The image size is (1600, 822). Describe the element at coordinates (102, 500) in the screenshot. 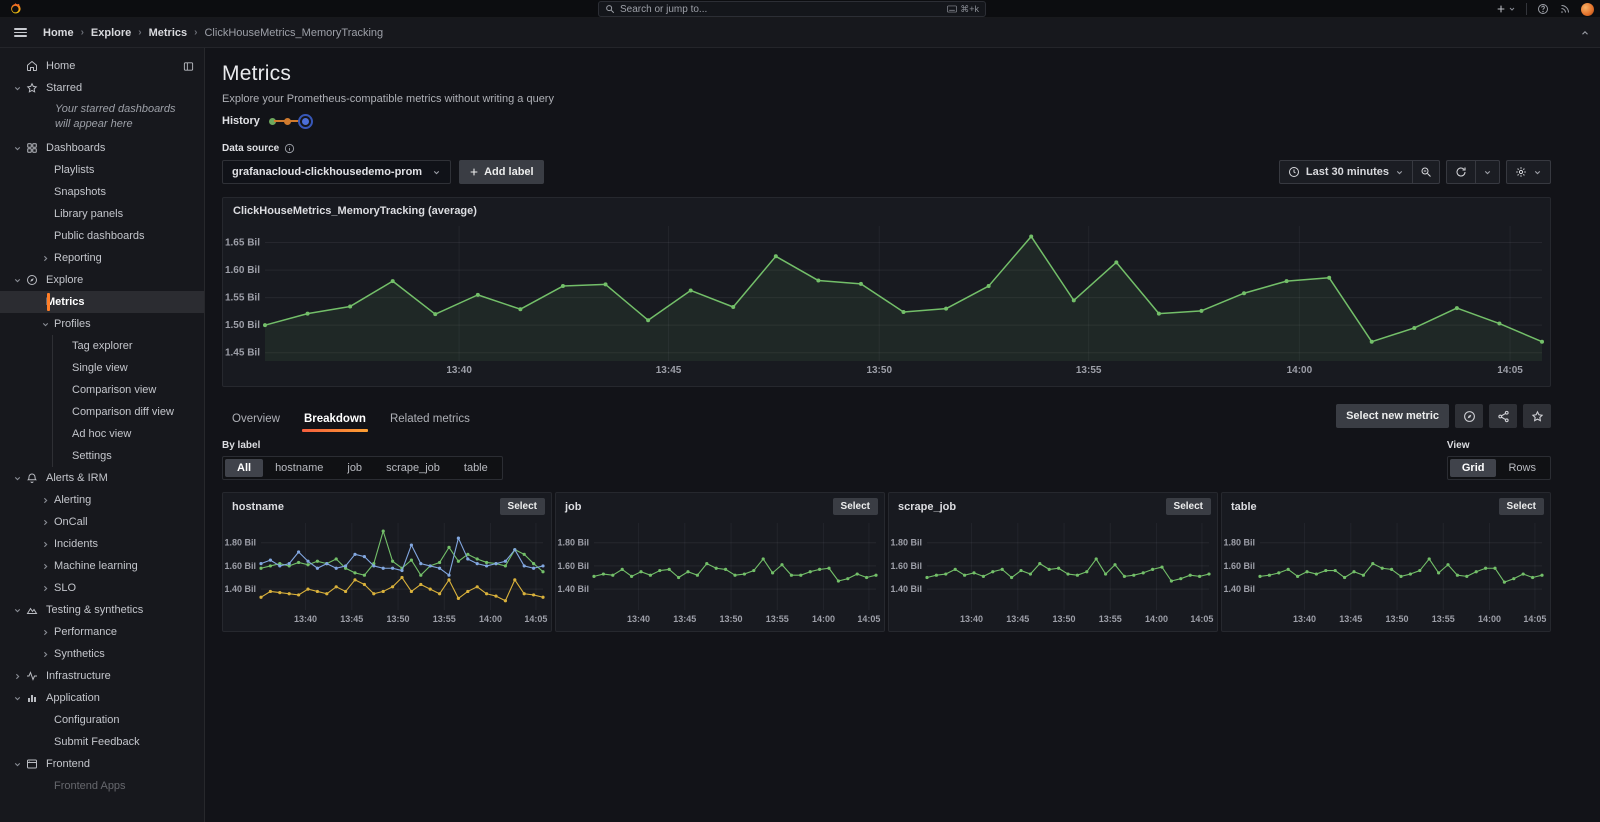

I see `sidebar-item-alerting: Alerting` at that location.